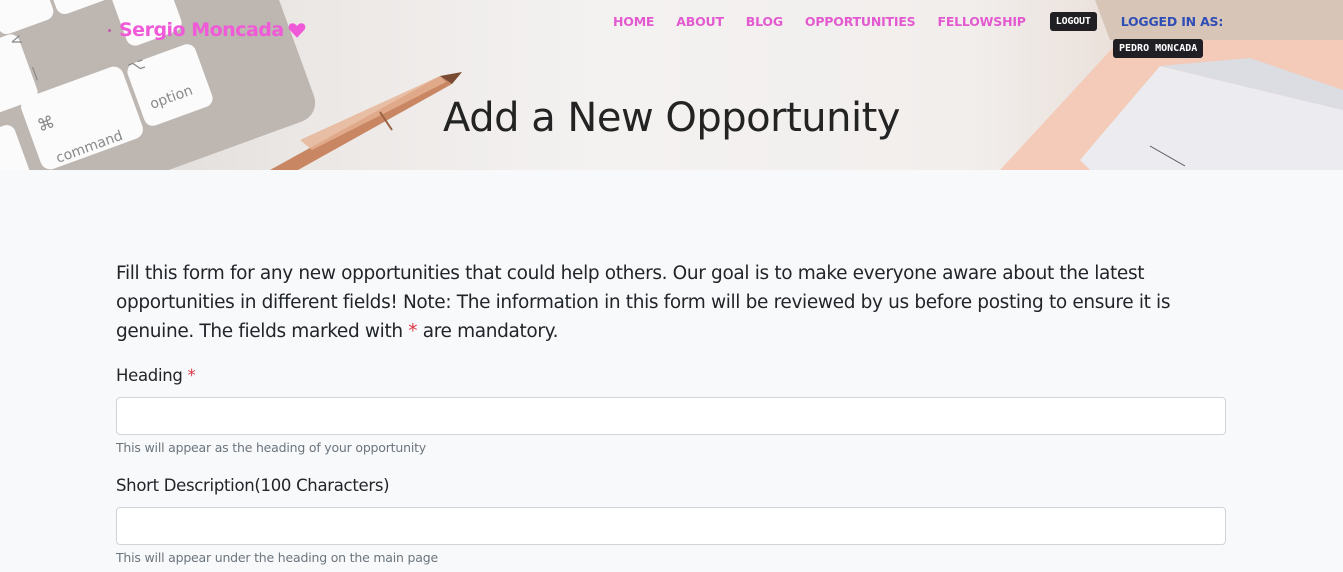 The height and width of the screenshot is (572, 1343). I want to click on brand-logo: Sergio Moncada, so click(207, 30).